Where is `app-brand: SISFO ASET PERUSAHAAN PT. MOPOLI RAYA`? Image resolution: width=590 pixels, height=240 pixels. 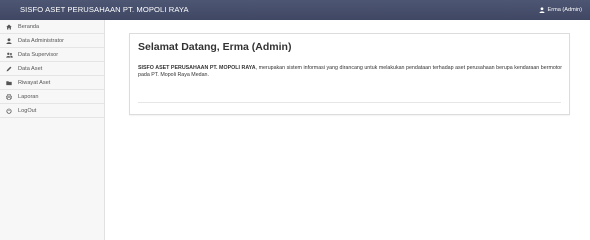 app-brand: SISFO ASET PERUSAHAAN PT. MOPOLI RAYA is located at coordinates (104, 10).